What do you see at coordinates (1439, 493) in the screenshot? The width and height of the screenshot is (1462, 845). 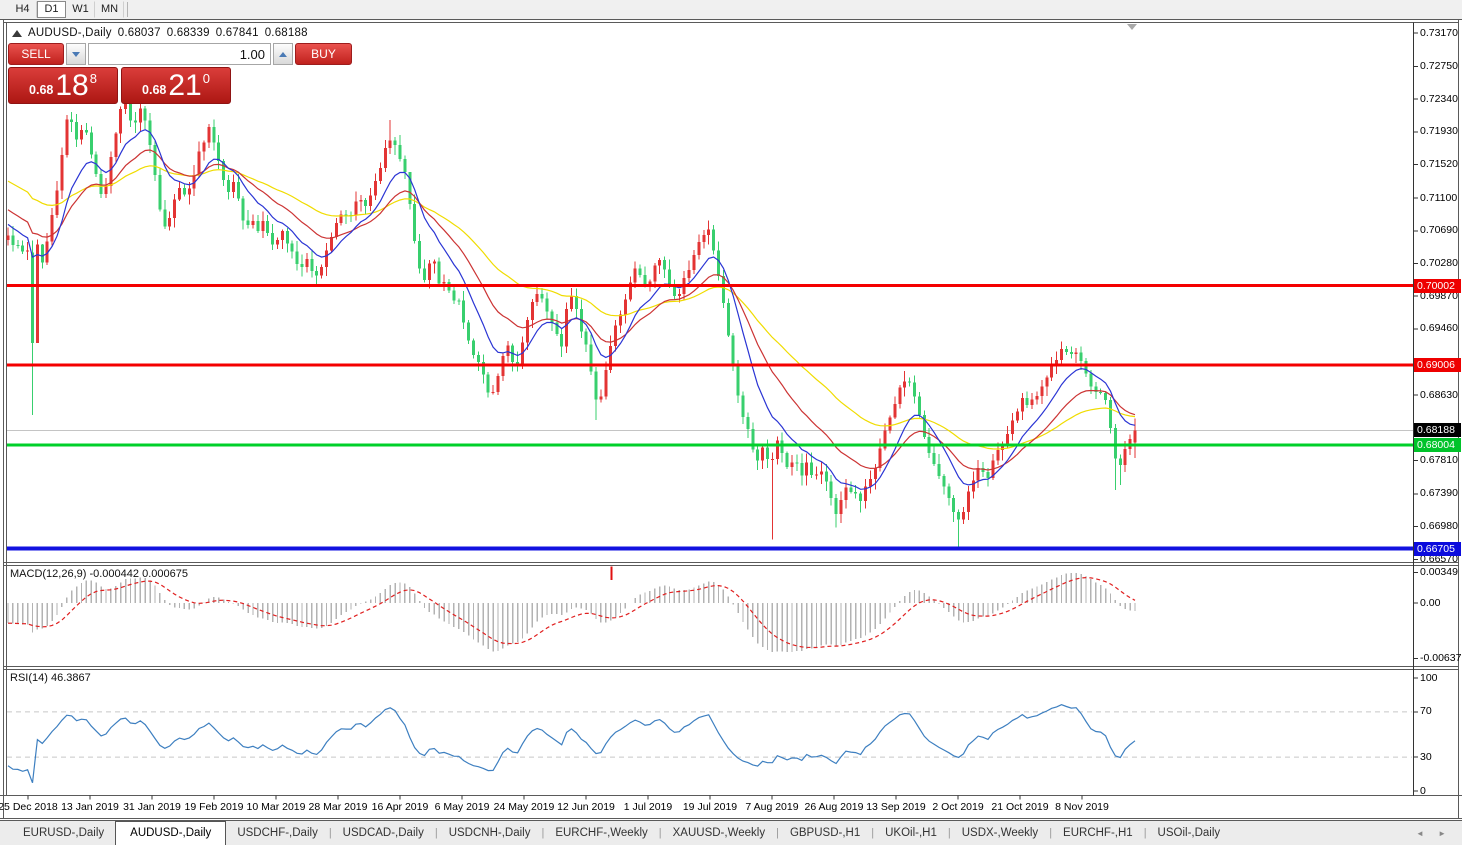 I see `price-axis-label: 0.67390` at bounding box center [1439, 493].